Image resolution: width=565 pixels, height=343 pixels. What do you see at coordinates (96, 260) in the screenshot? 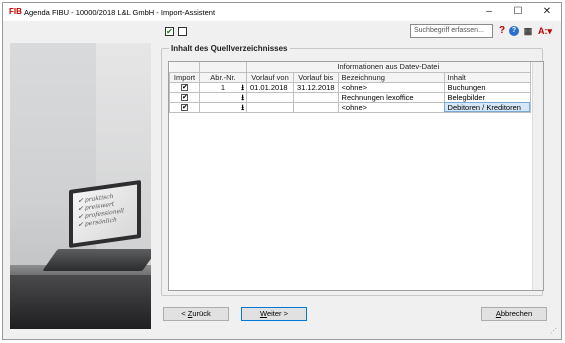
I see `laptop-base` at bounding box center [96, 260].